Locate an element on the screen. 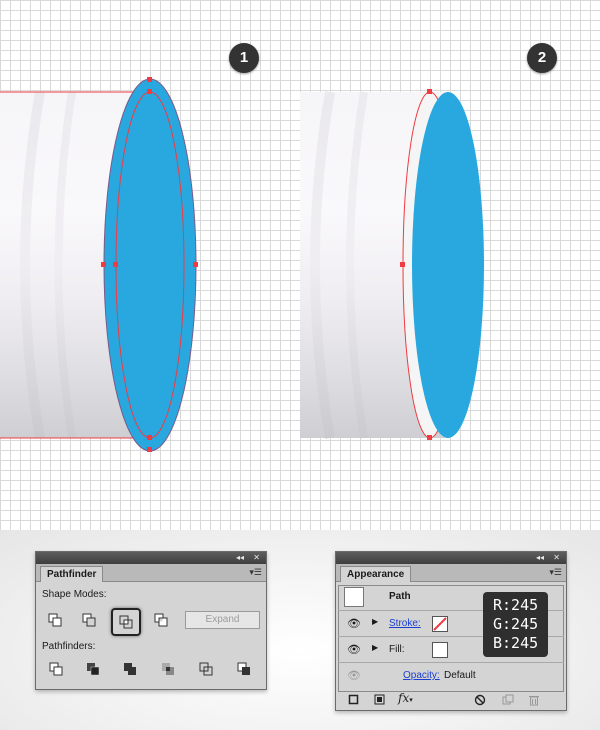  outline-icon is located at coordinates (206, 669).